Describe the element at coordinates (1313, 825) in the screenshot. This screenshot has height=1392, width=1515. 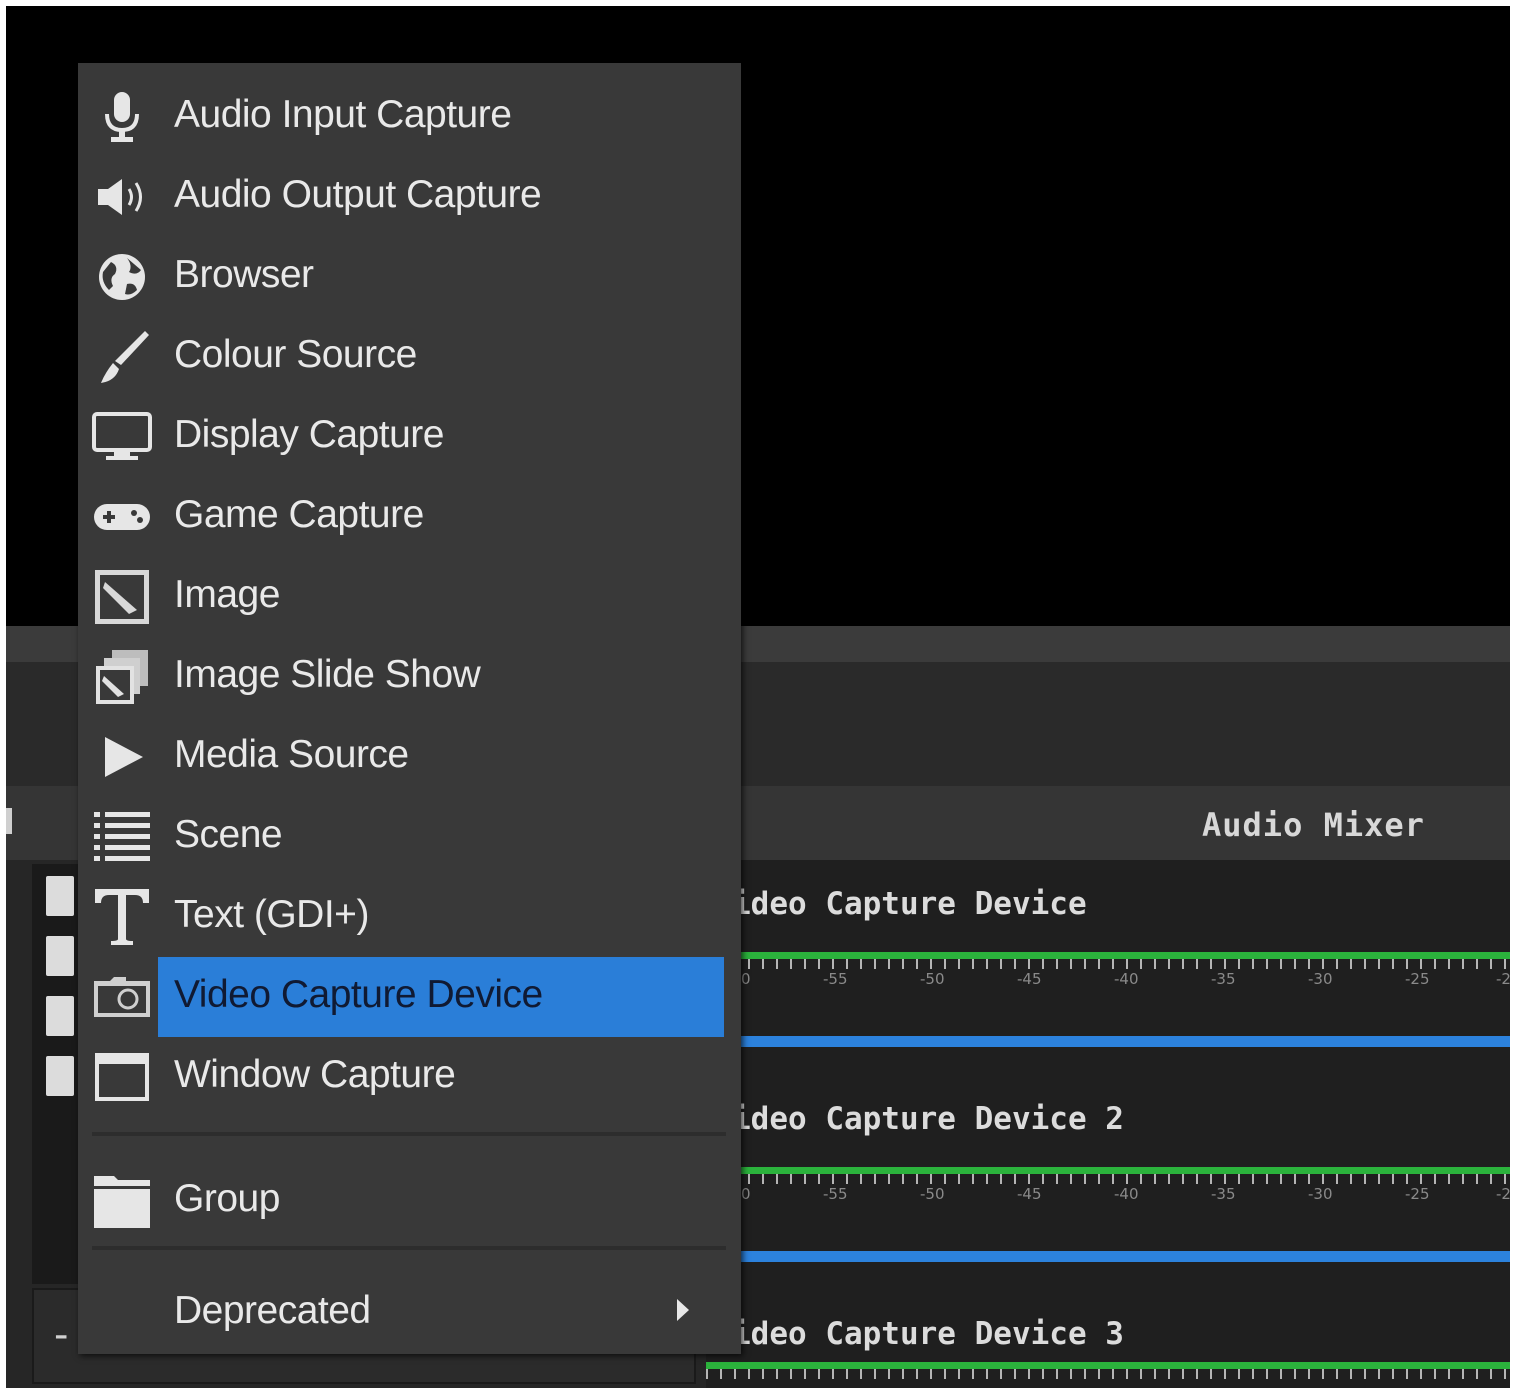
I see `audio-mixer-title: Audio Mixer` at that location.